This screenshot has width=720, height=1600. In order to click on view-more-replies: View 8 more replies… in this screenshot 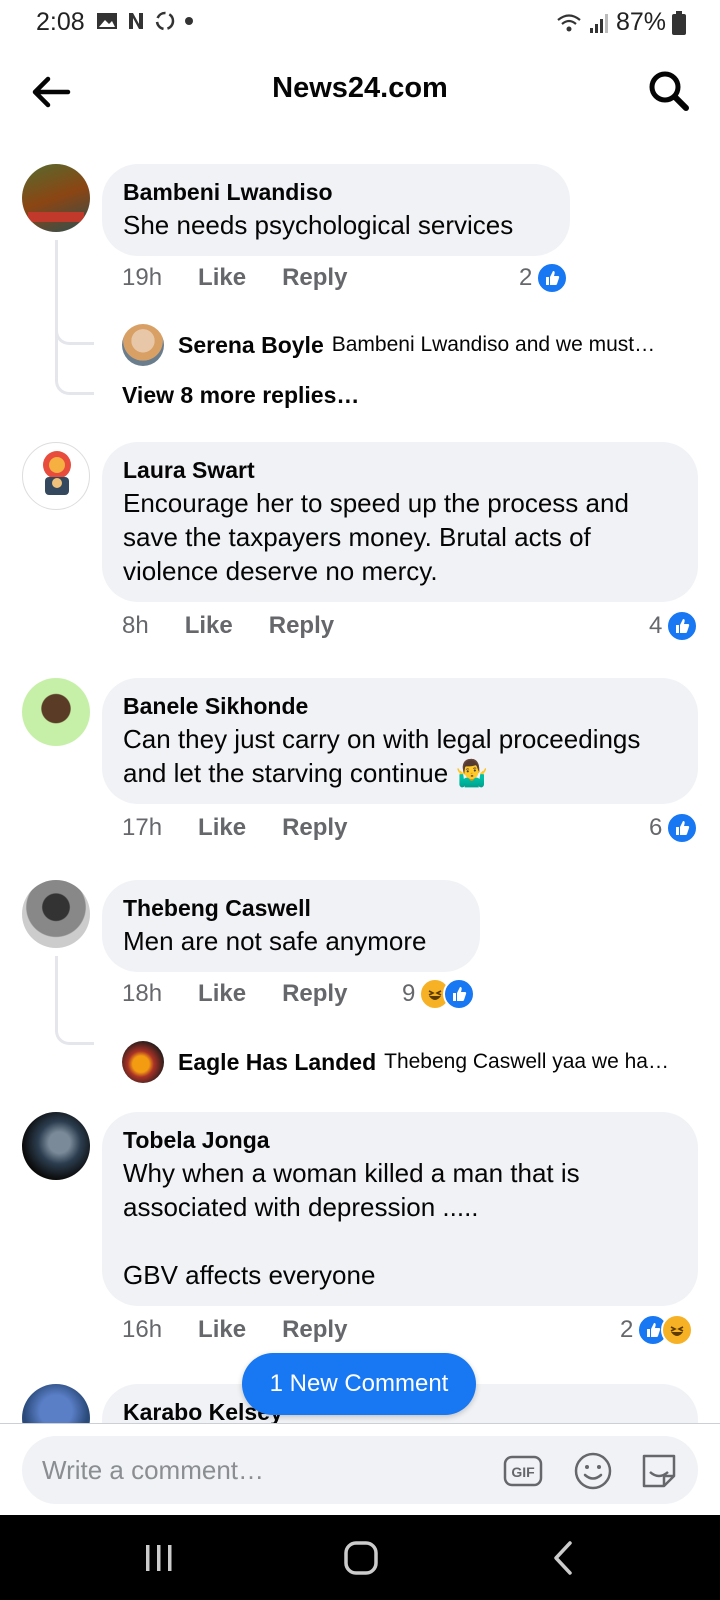, I will do `click(240, 395)`.